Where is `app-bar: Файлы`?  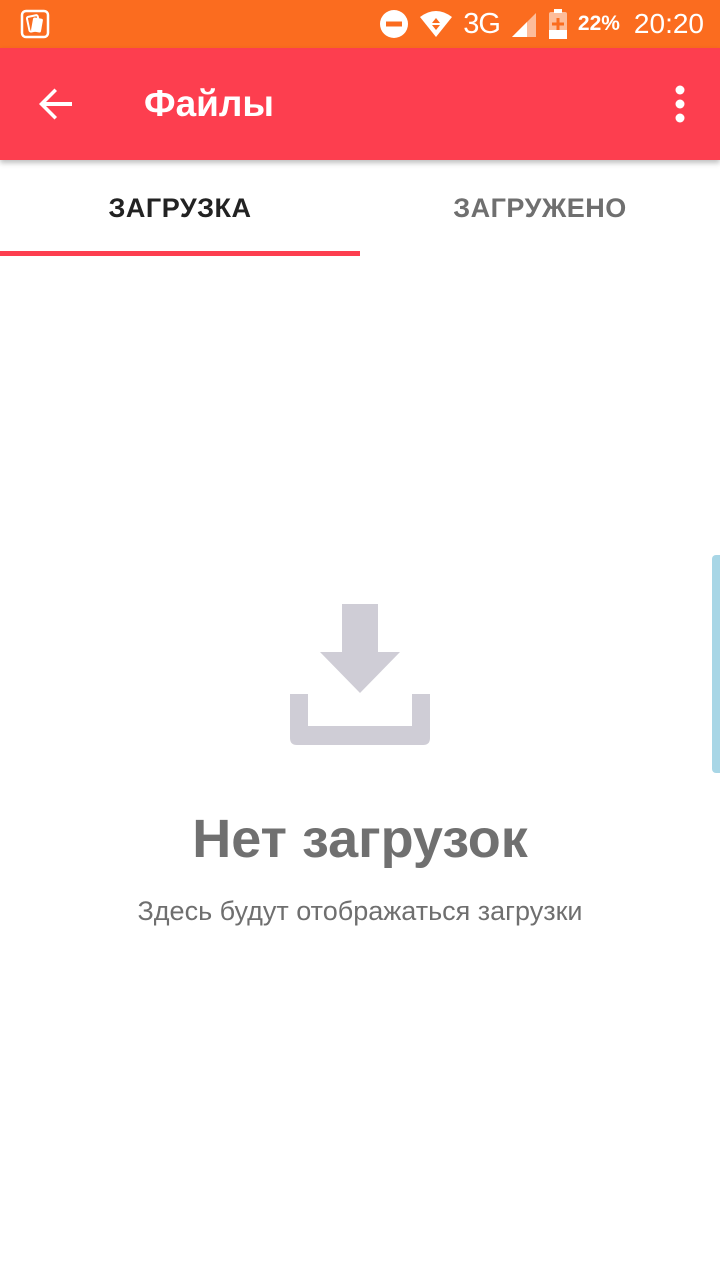 app-bar: Файлы is located at coordinates (360, 104).